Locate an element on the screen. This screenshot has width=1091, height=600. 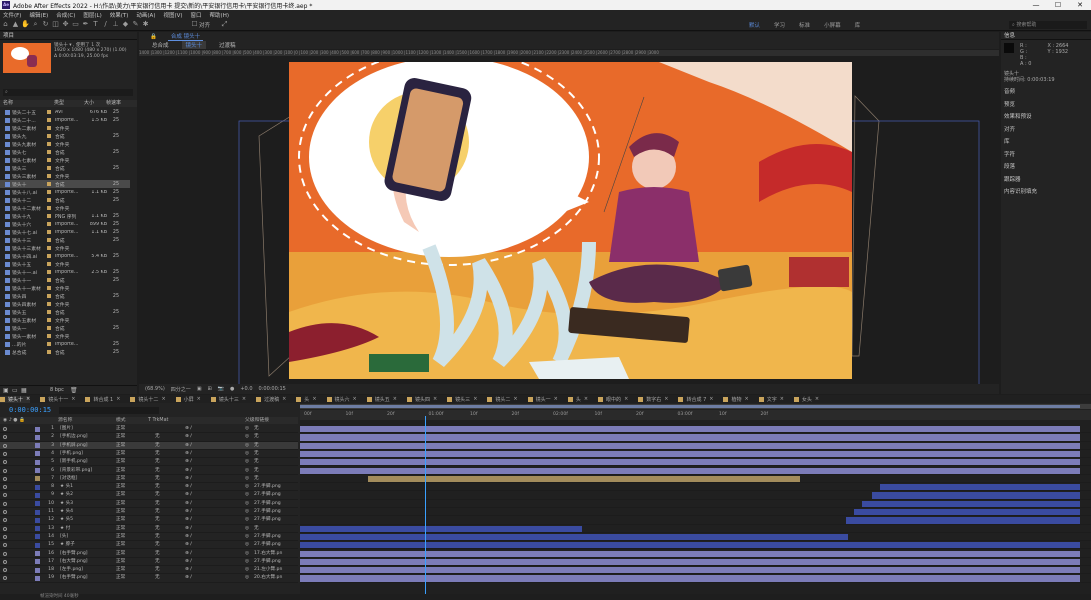
layer-name: [手机屏.png] is located at coordinates (87, 446).